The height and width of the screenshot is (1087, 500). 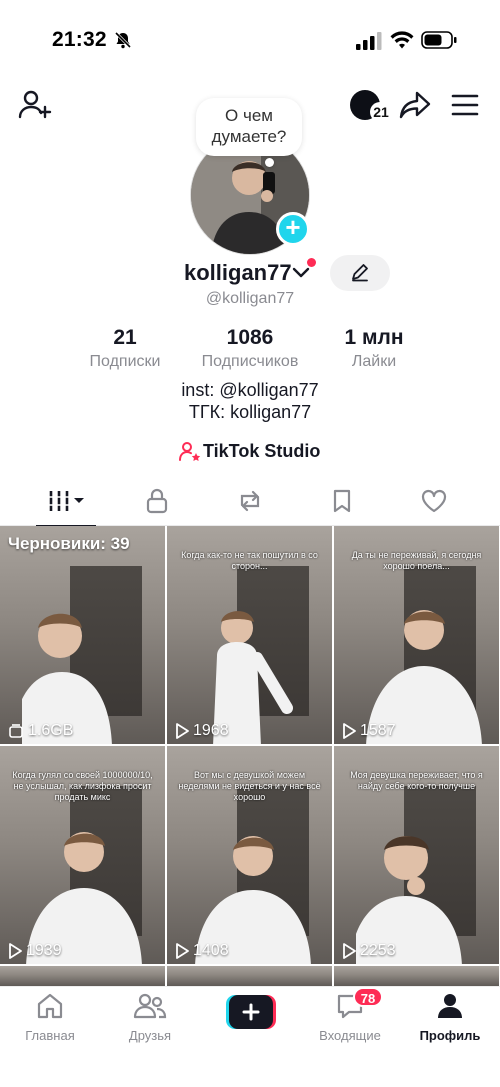 I want to click on bookmark-icon, so click(x=342, y=501).